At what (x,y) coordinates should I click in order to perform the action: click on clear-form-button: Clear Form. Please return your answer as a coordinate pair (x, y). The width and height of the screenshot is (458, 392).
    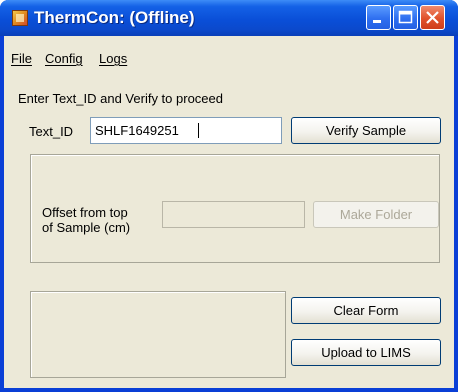
    Looking at the image, I should click on (366, 310).